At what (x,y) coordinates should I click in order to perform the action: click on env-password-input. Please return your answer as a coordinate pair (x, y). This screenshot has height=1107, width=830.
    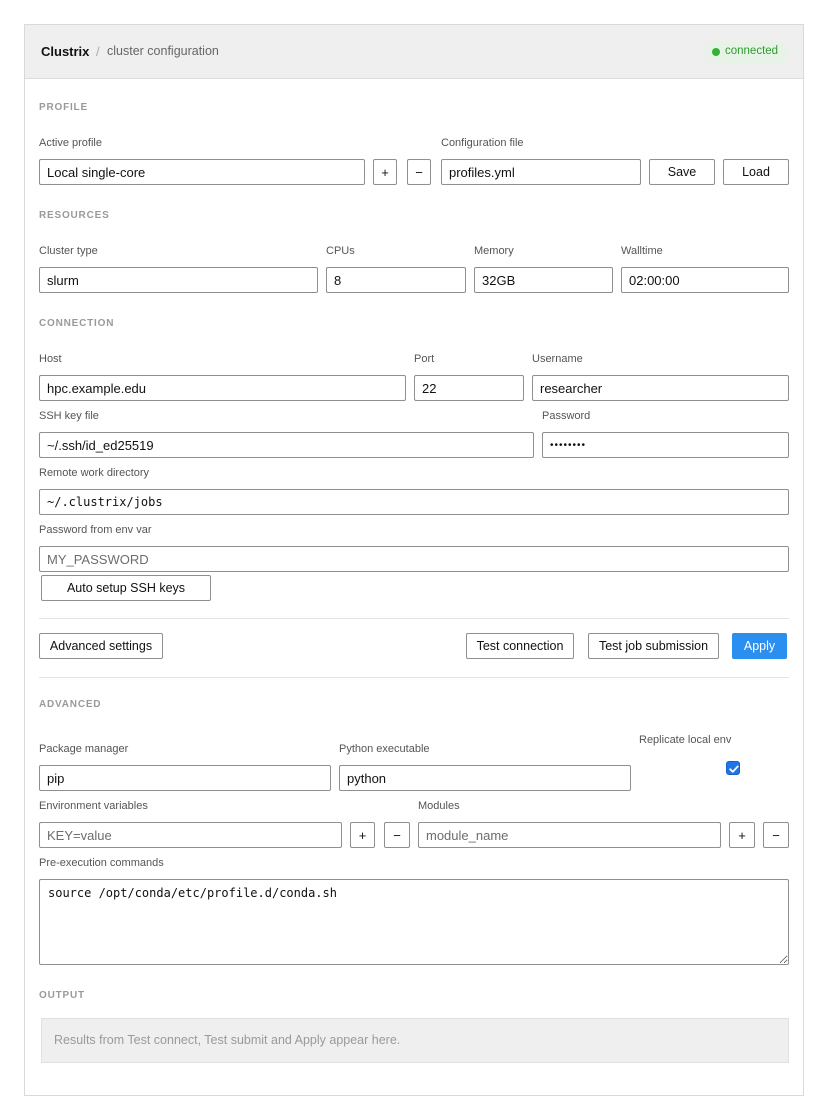
    Looking at the image, I should click on (414, 559).